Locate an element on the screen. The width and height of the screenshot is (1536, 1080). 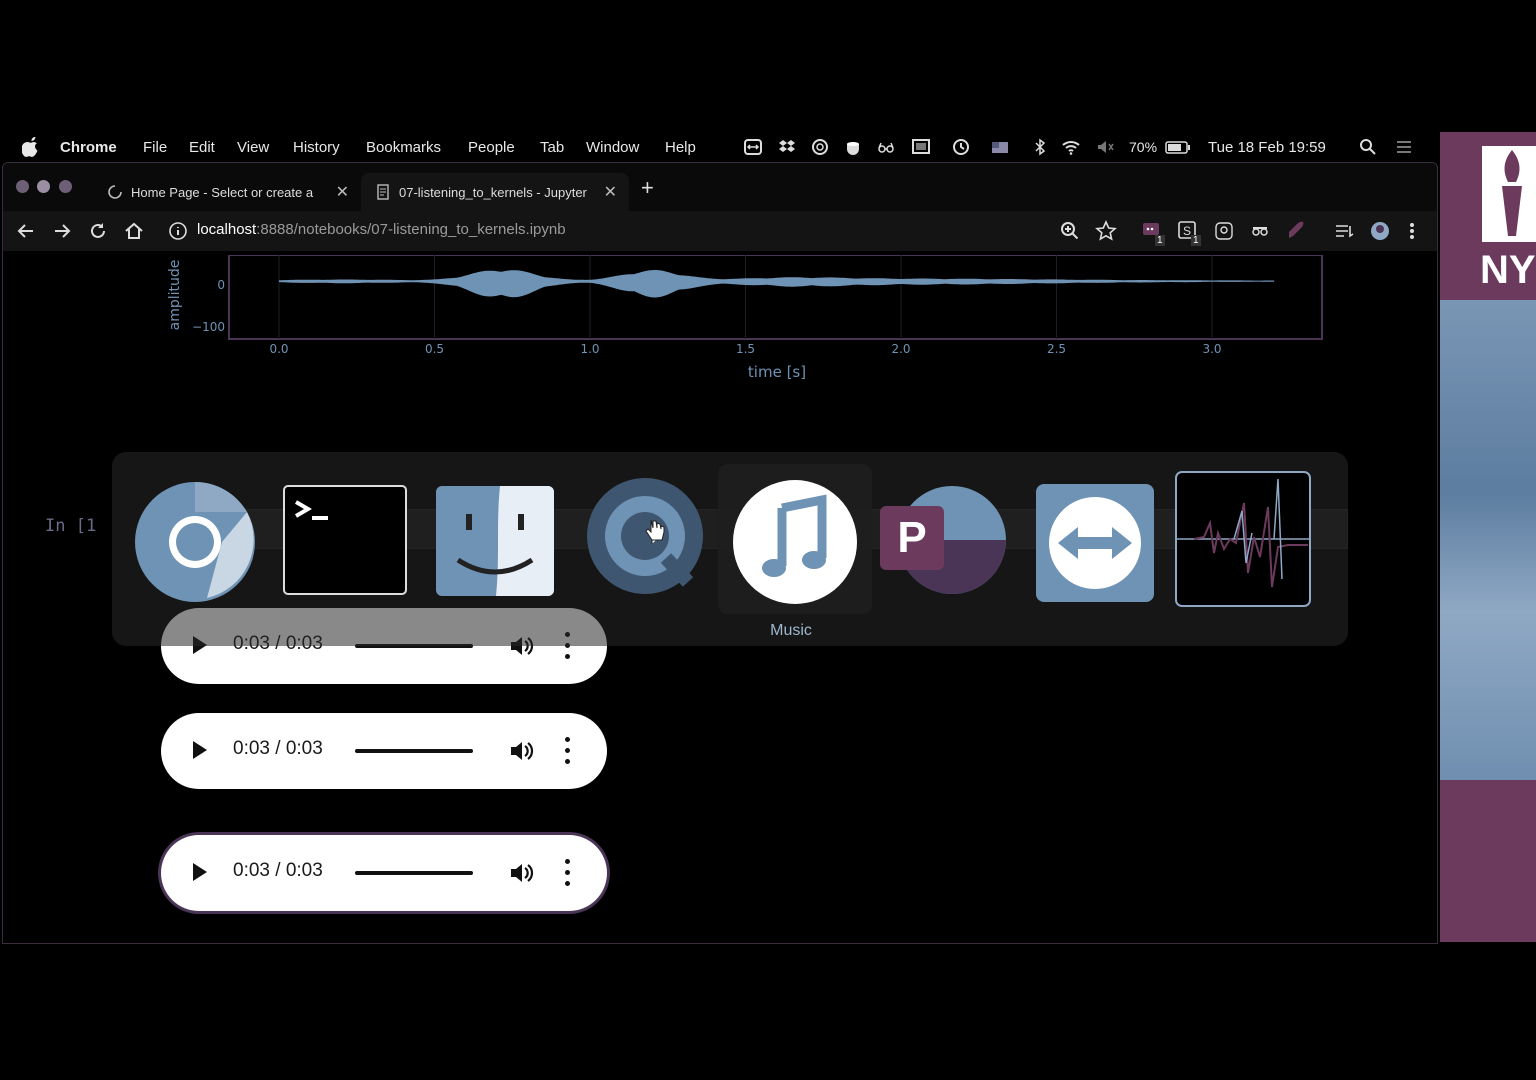
menu-edit: Edit is located at coordinates (202, 147).